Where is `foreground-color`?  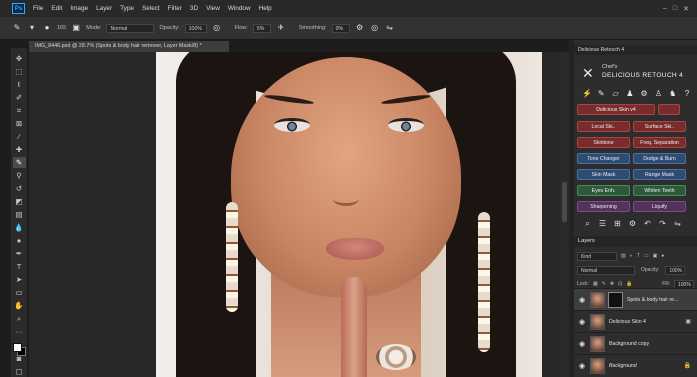
foreground-color is located at coordinates (17, 347).